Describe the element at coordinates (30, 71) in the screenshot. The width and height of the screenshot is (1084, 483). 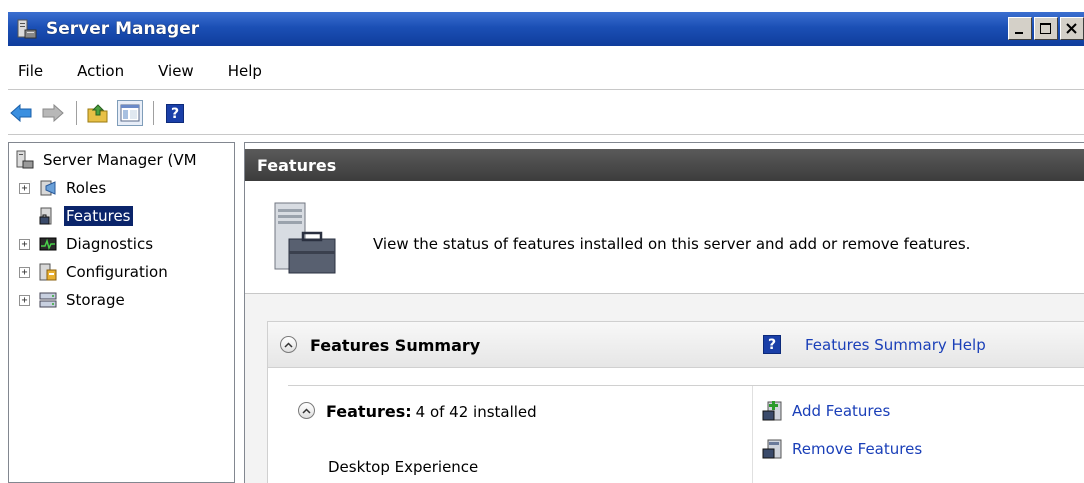
I see `menu-file: File` at that location.